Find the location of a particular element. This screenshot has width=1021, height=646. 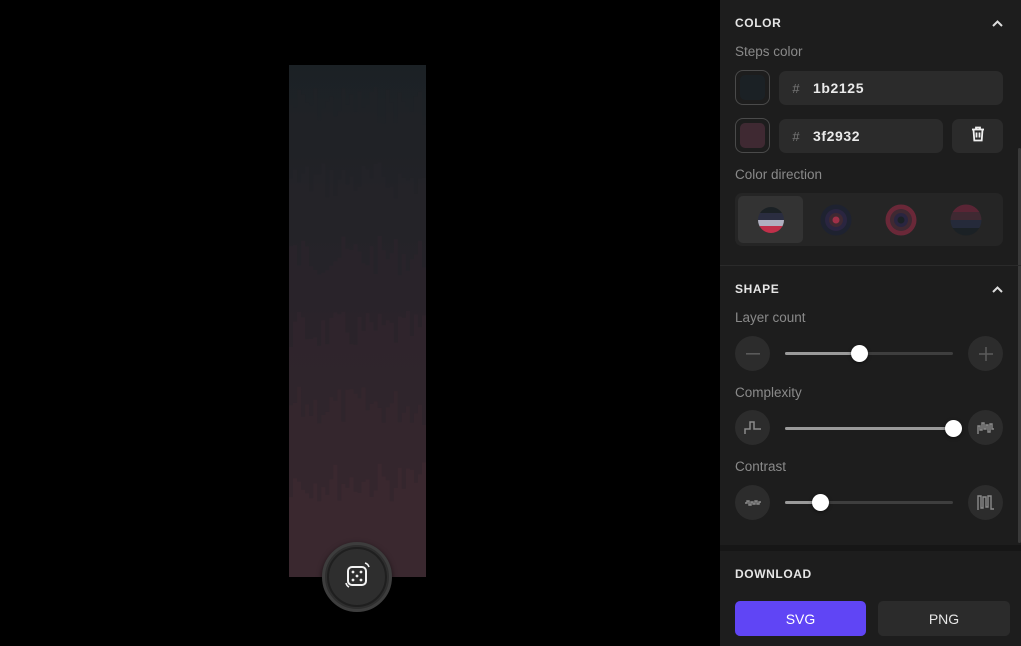

contrast-high-button is located at coordinates (985, 502).